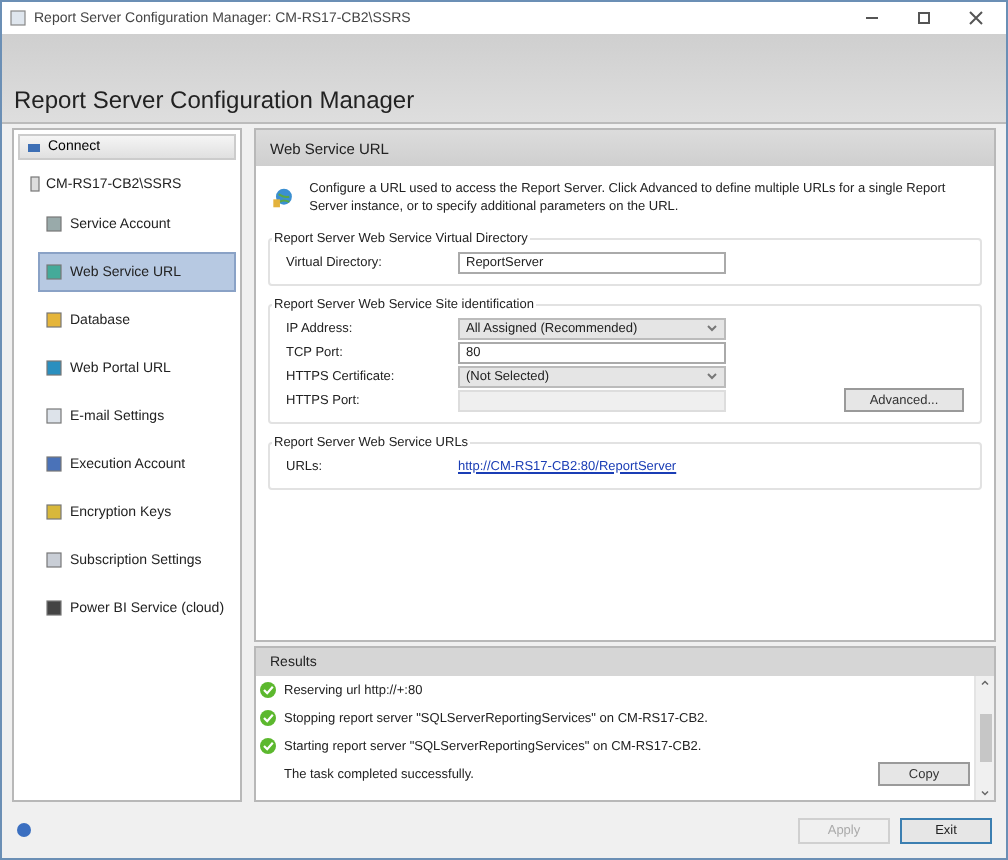 The width and height of the screenshot is (1008, 860). I want to click on scroll-up-icon, so click(985, 683).